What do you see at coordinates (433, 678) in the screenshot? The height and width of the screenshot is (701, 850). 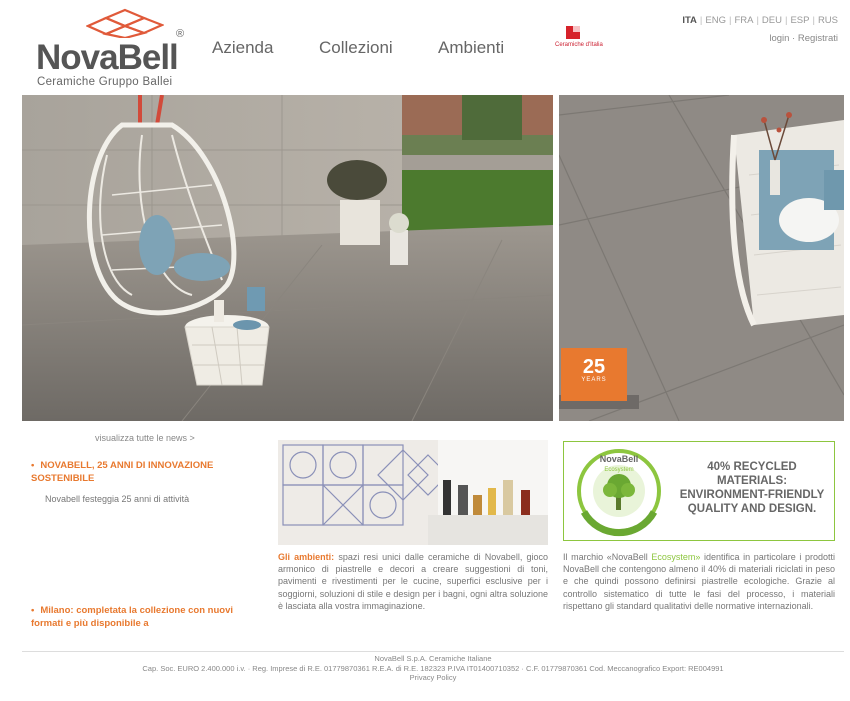 I see `privacy-policy-link: Privacy Policy` at bounding box center [433, 678].